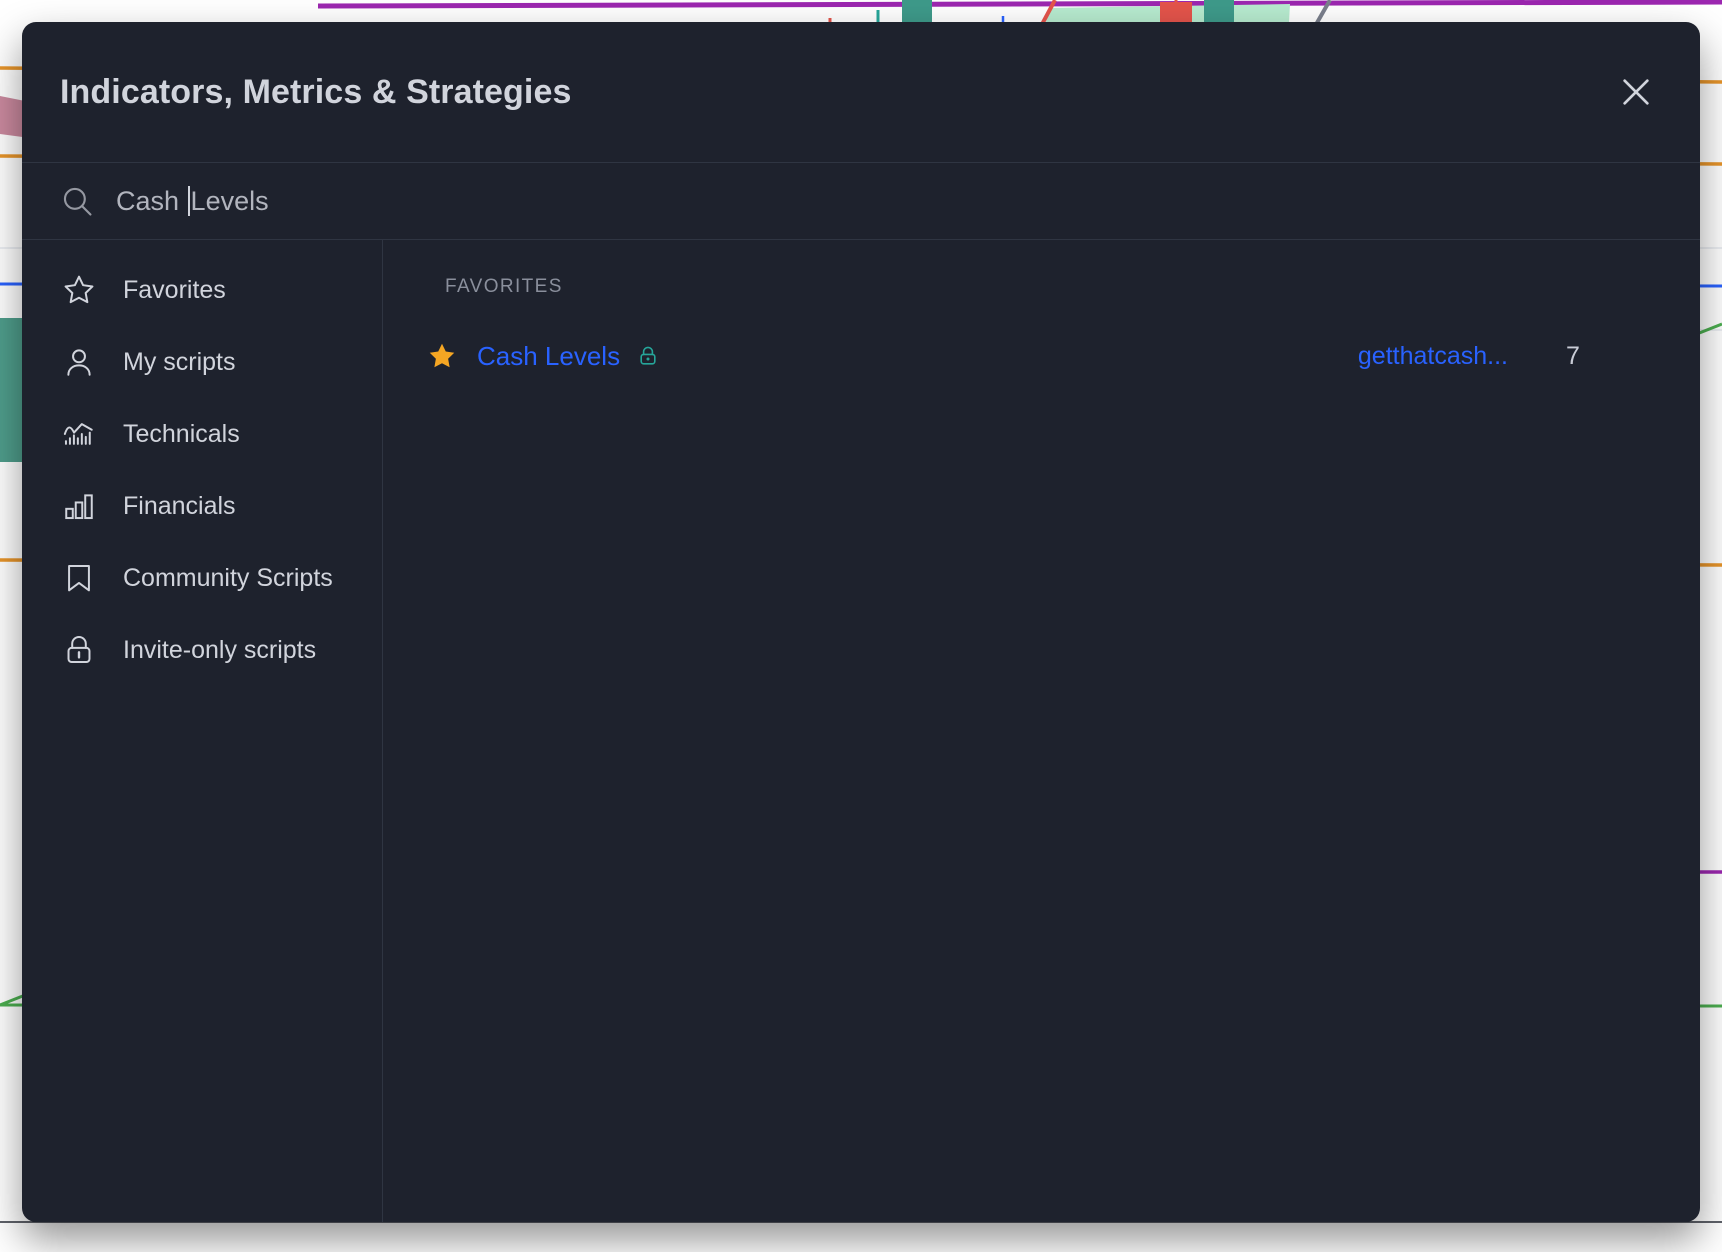 The width and height of the screenshot is (1722, 1252). Describe the element at coordinates (77, 201) in the screenshot. I see `search-icon` at that location.